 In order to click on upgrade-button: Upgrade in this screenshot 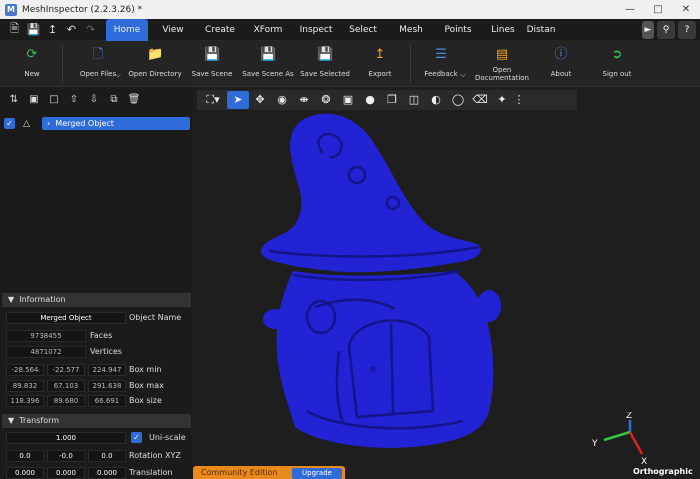, I will do `click(317, 473)`.